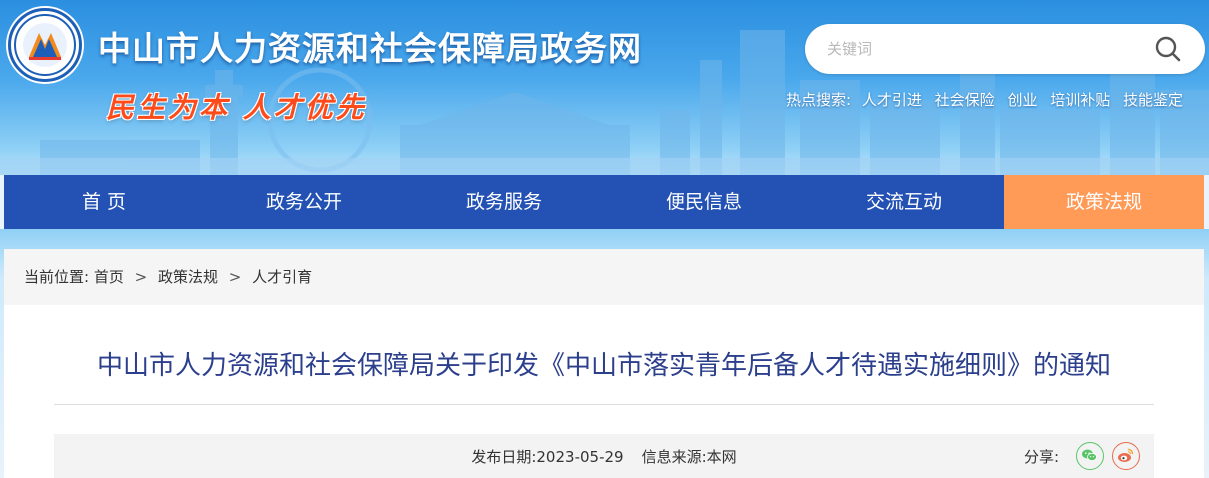 The width and height of the screenshot is (1209, 478). Describe the element at coordinates (604, 277) in the screenshot. I see `breadcrumb: 当前位置: 首页 > 政策法规 > 人才引育` at that location.